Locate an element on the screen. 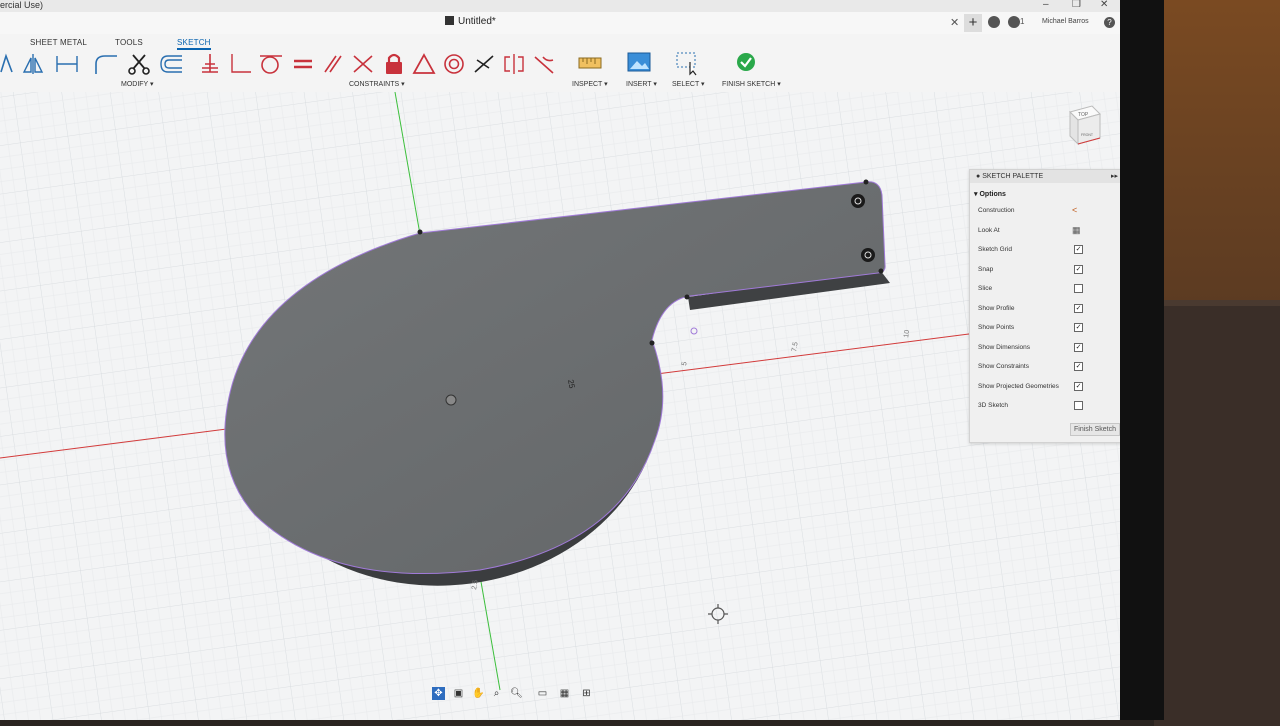 Image resolution: width=1280 pixels, height=726 pixels. zoom-window-icon: ⌕ is located at coordinates (496, 693).